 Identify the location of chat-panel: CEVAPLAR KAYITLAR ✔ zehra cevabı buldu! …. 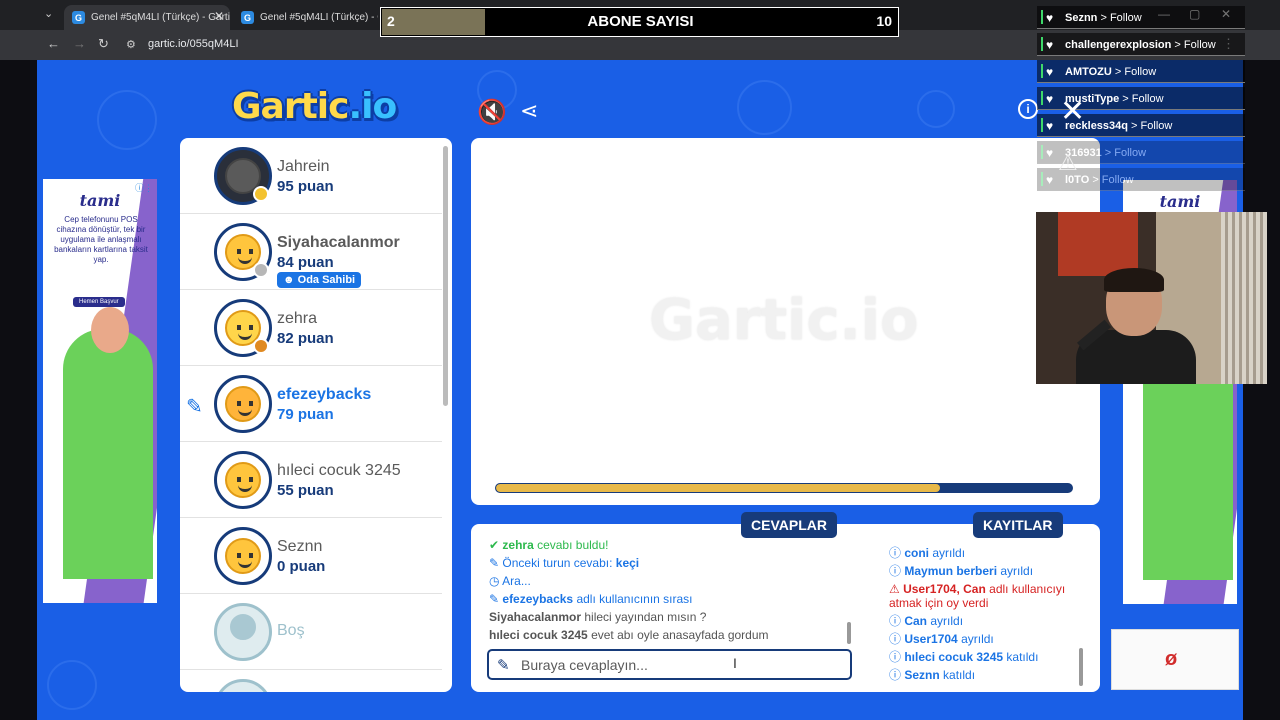
(785, 602).